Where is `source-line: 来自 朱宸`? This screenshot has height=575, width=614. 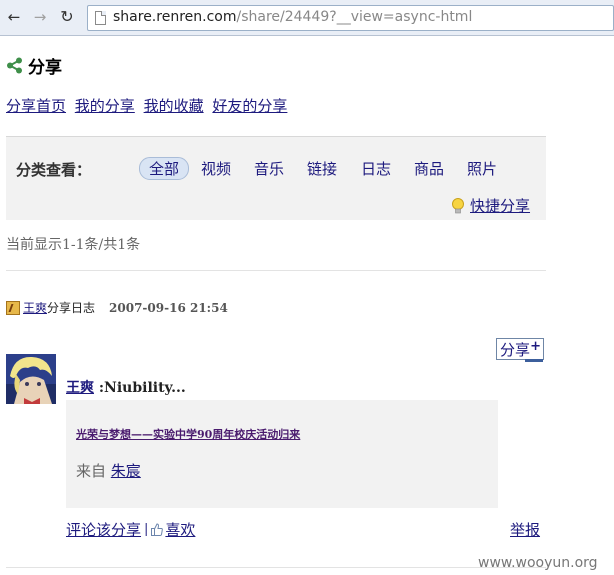 source-line: 来自 朱宸 is located at coordinates (108, 470).